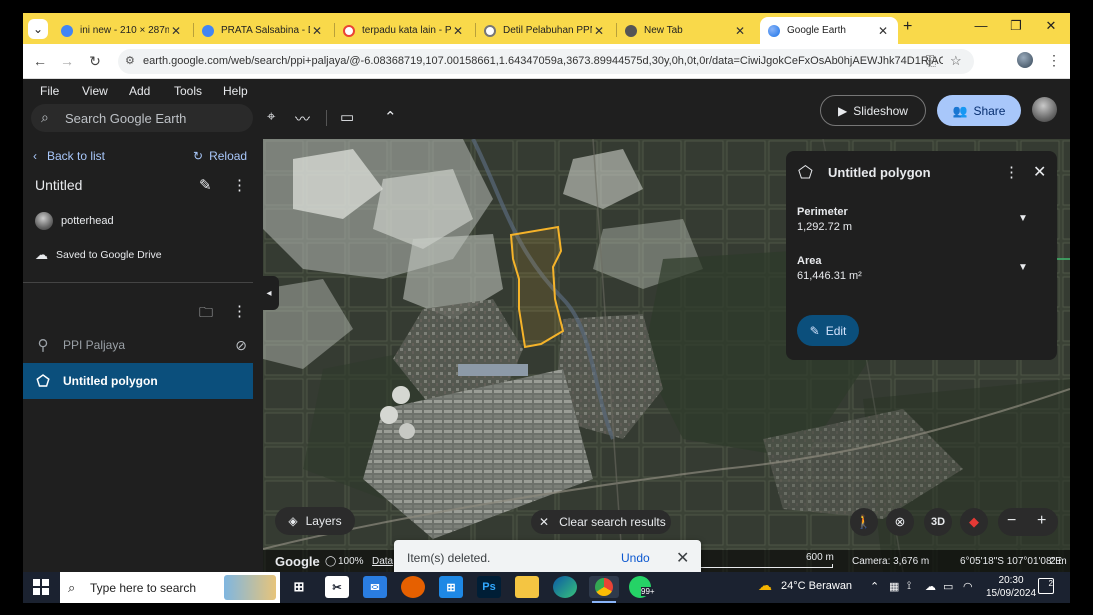 The image size is (1093, 615). What do you see at coordinates (41, 587) in the screenshot?
I see `windows-start-icon` at bounding box center [41, 587].